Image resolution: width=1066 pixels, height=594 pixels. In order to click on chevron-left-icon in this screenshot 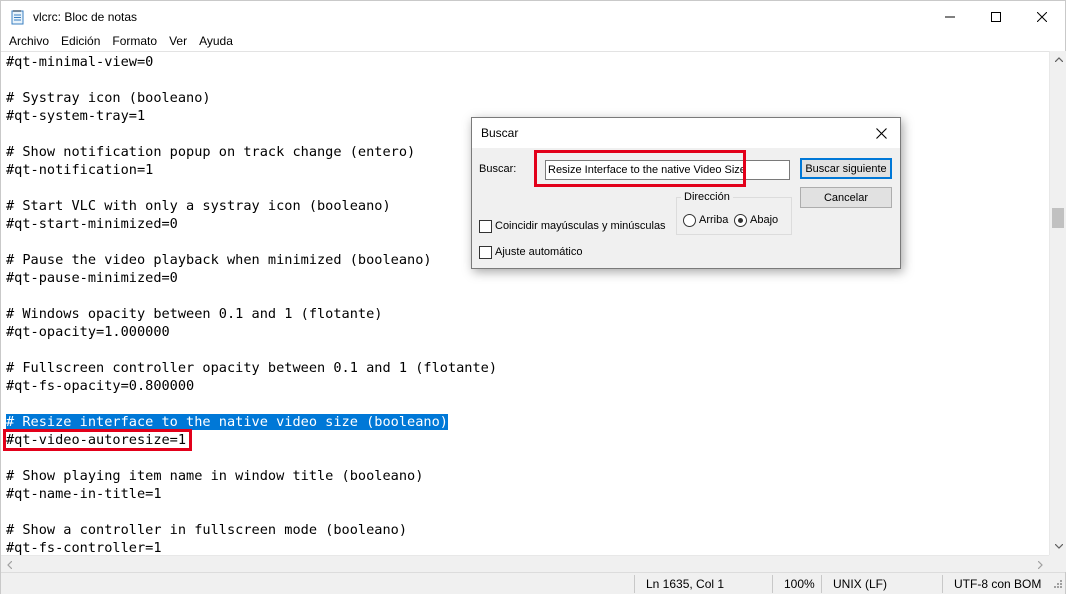, I will do `click(9, 564)`.